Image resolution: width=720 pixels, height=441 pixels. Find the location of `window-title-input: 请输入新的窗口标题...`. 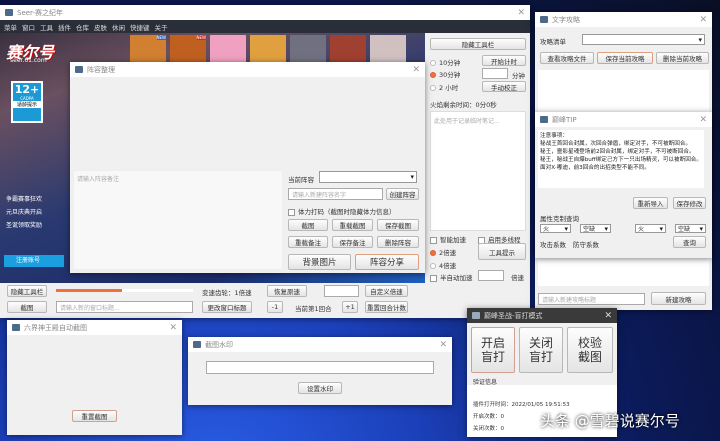

window-title-input: 请输入新的窗口标题... is located at coordinates (124, 307).